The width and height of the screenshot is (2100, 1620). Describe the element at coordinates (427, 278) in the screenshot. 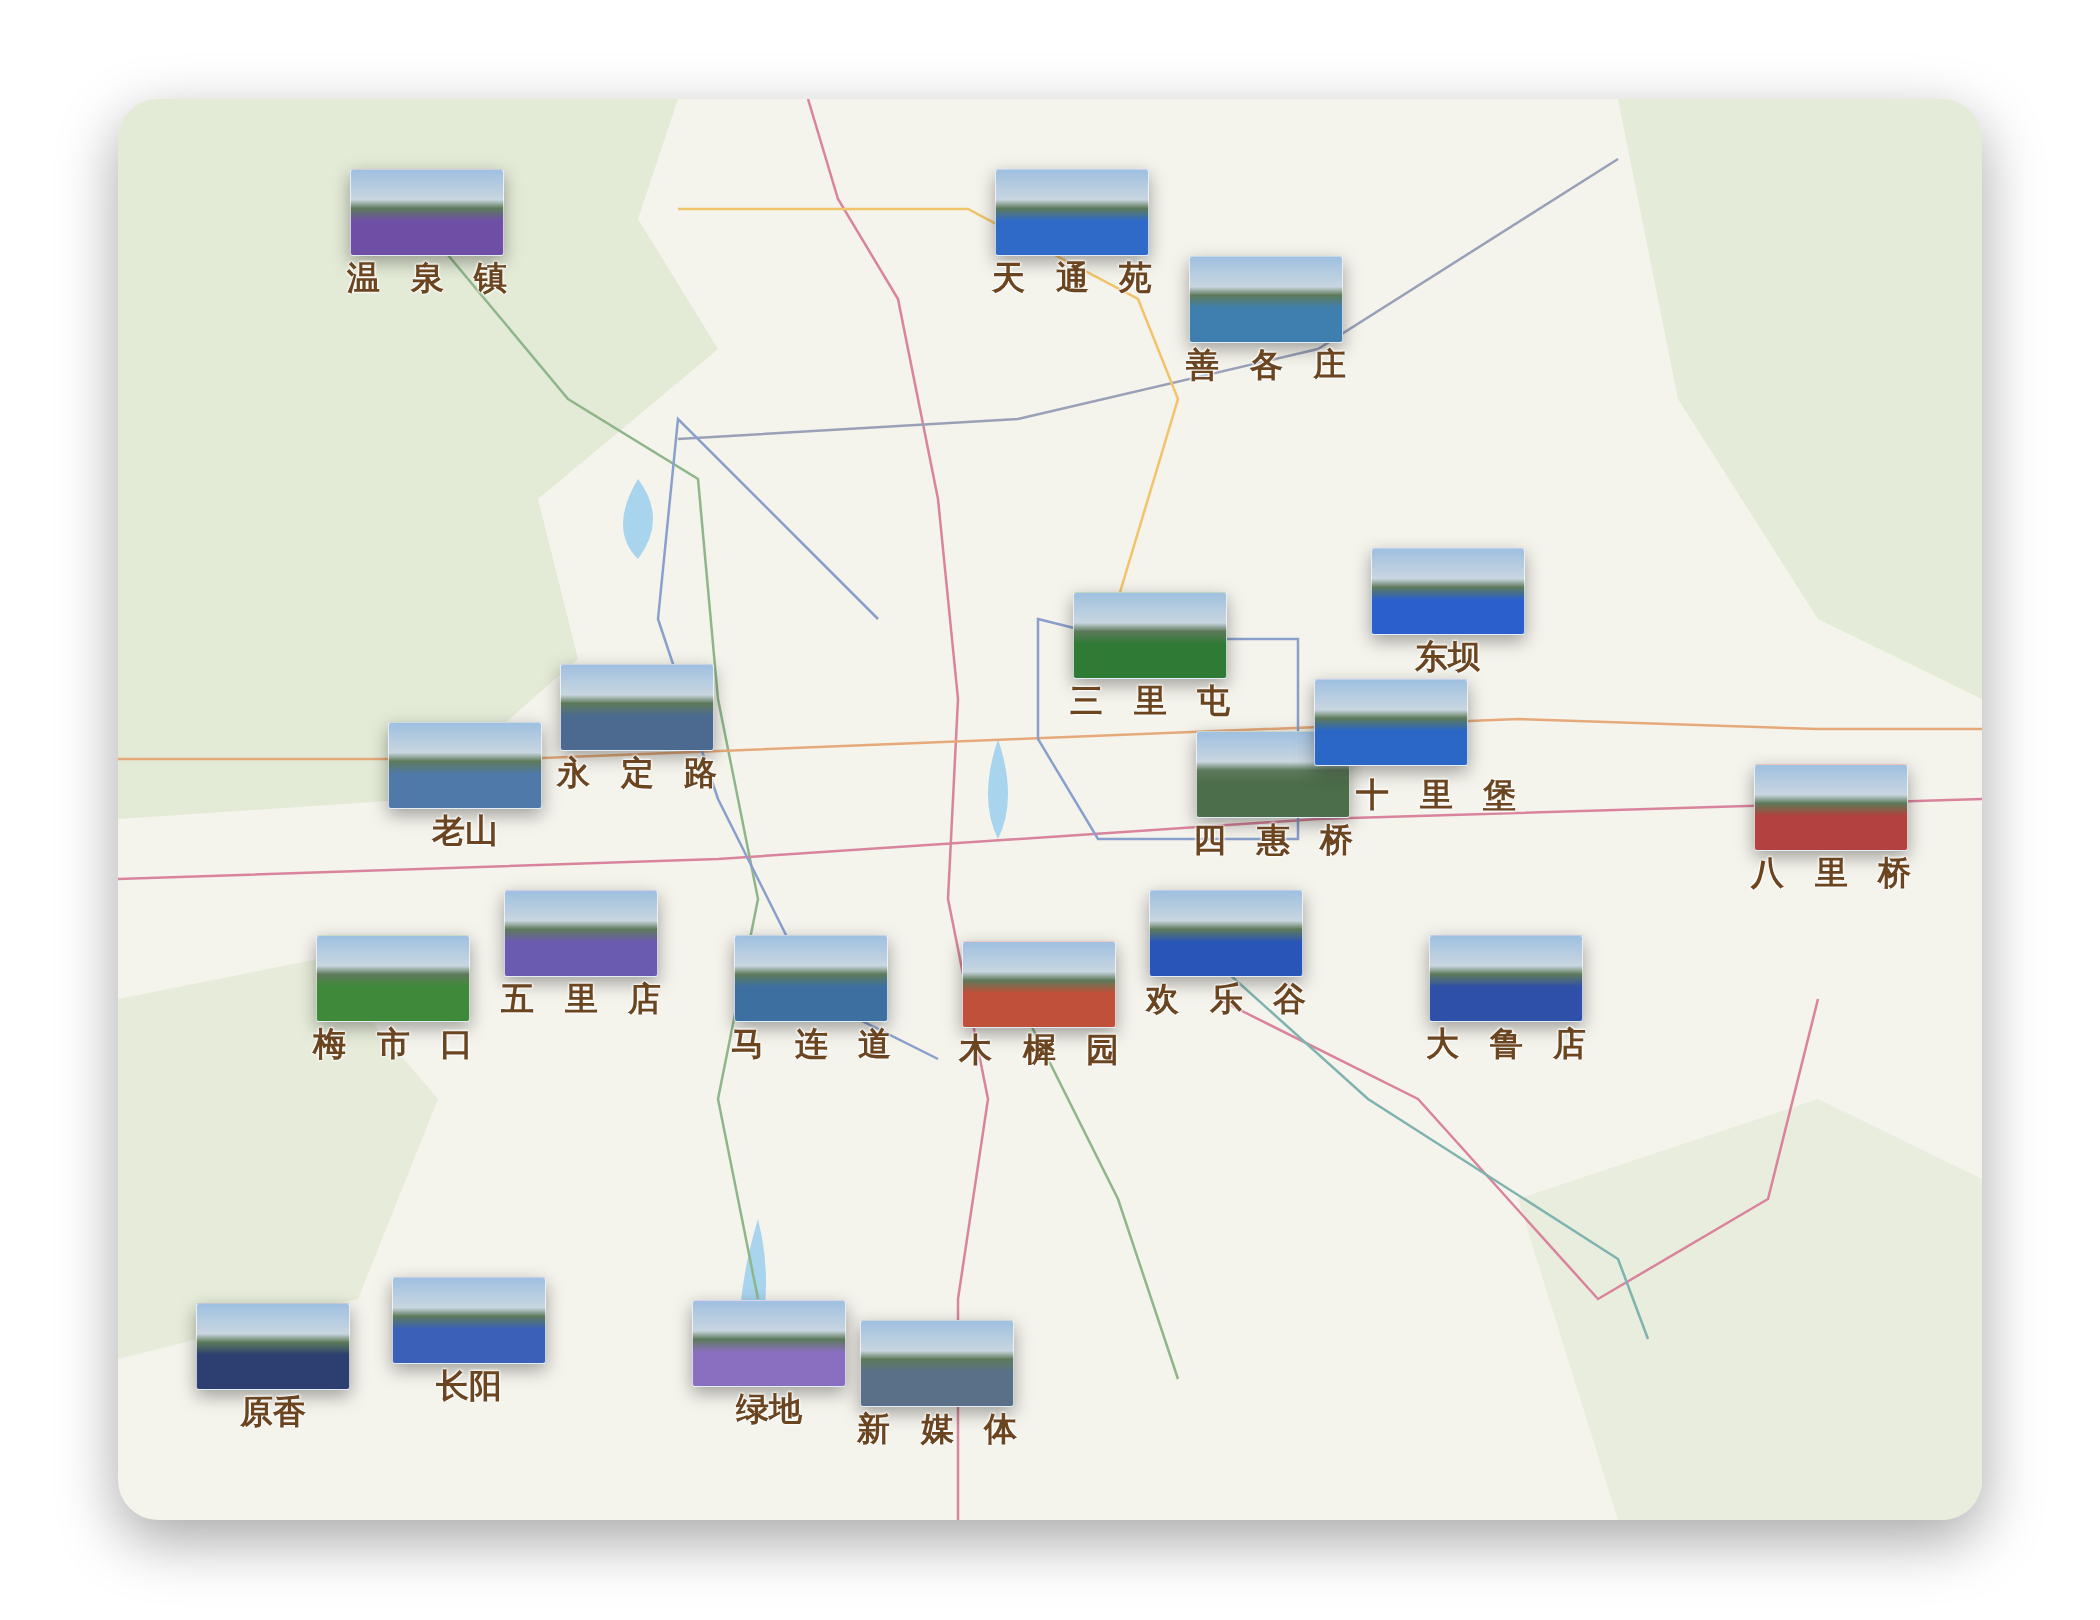

I see `place-label: 温泉镇` at that location.